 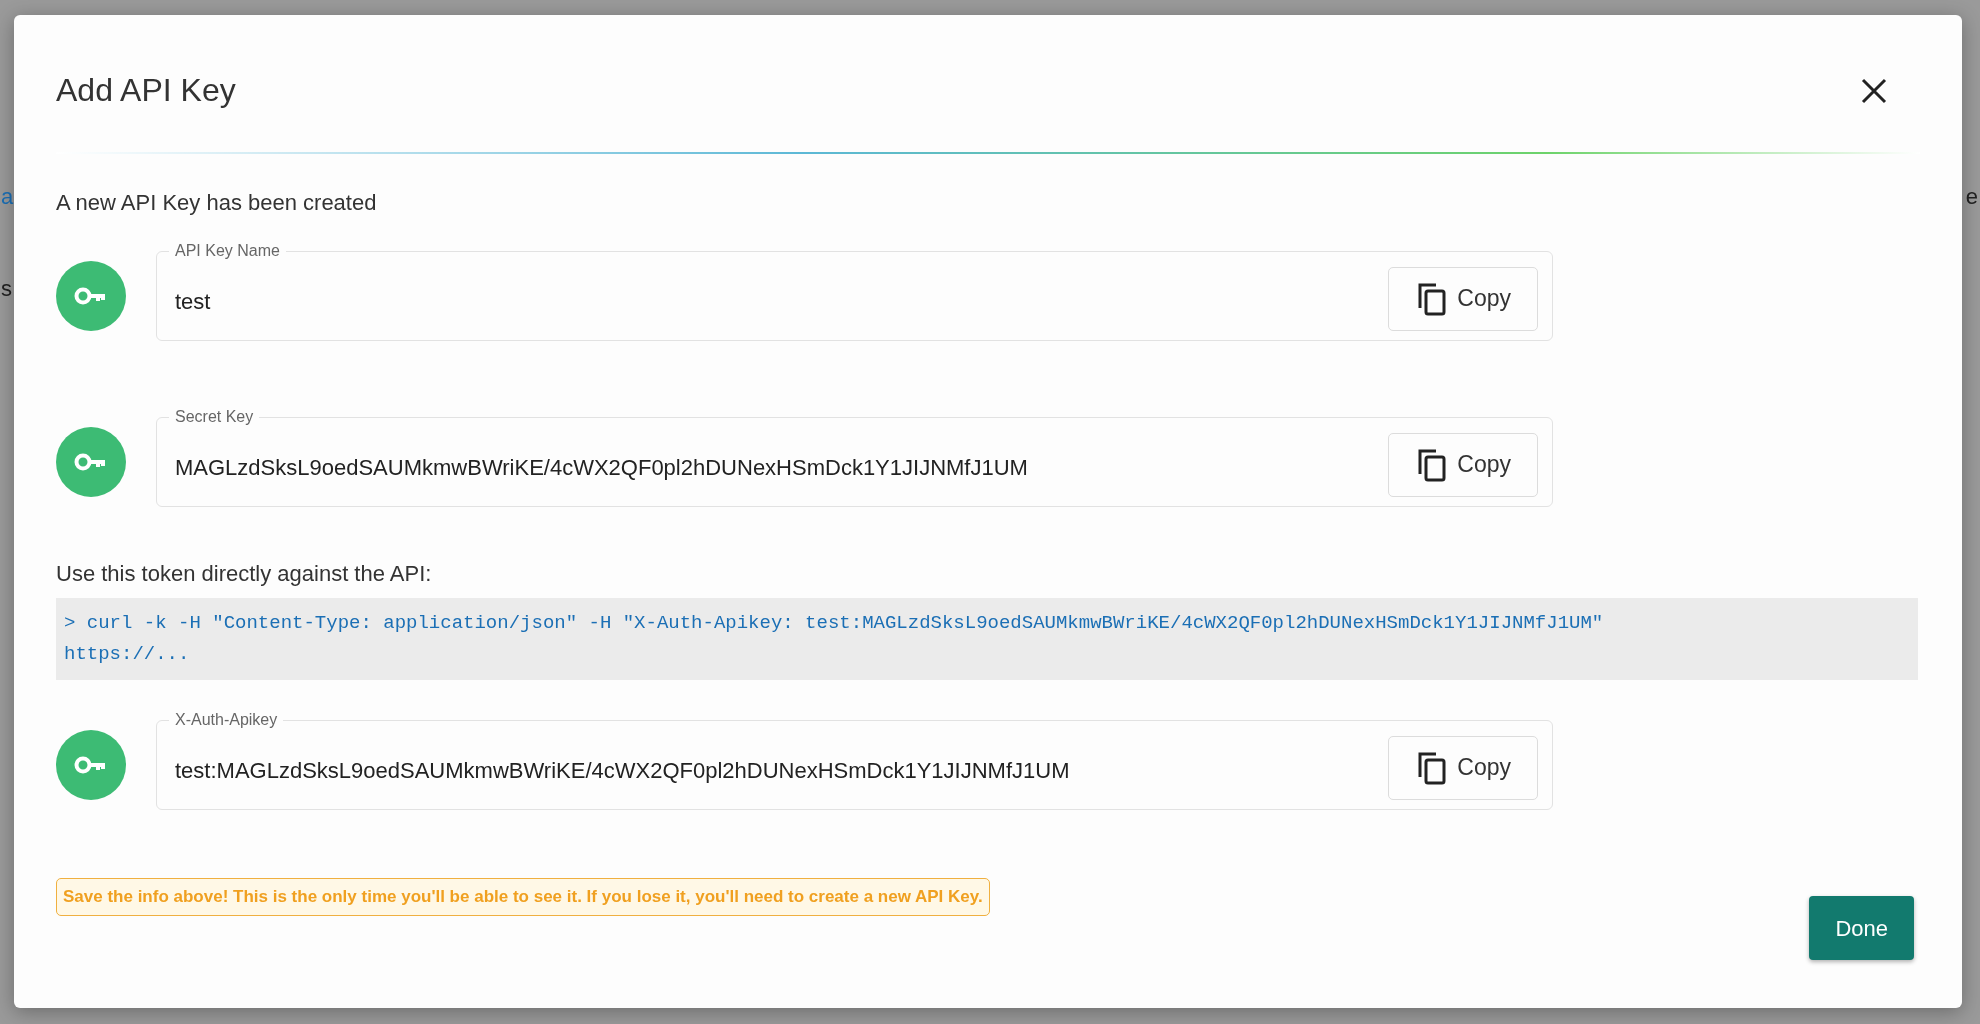 What do you see at coordinates (146, 90) in the screenshot?
I see `dialog-title: Add API Key` at bounding box center [146, 90].